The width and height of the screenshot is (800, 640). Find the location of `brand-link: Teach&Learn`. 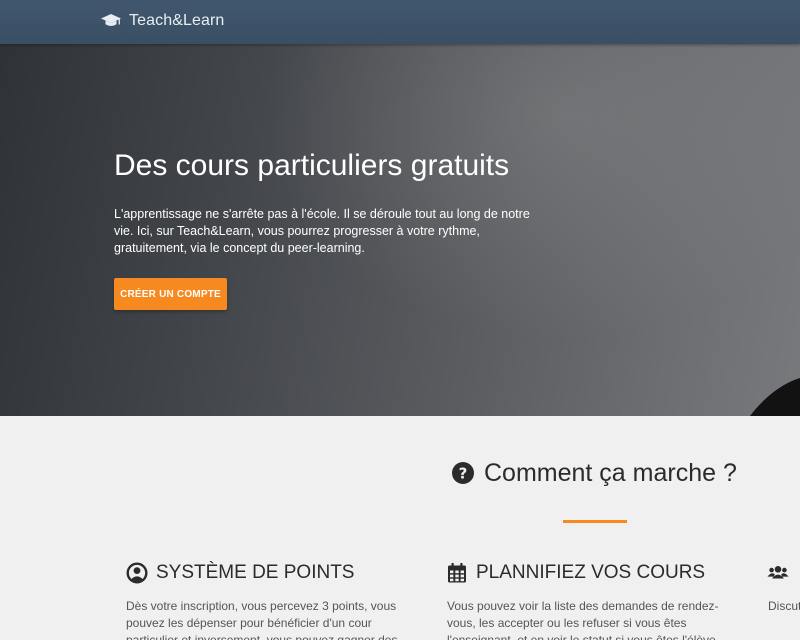

brand-link: Teach&Learn is located at coordinates (162, 21).